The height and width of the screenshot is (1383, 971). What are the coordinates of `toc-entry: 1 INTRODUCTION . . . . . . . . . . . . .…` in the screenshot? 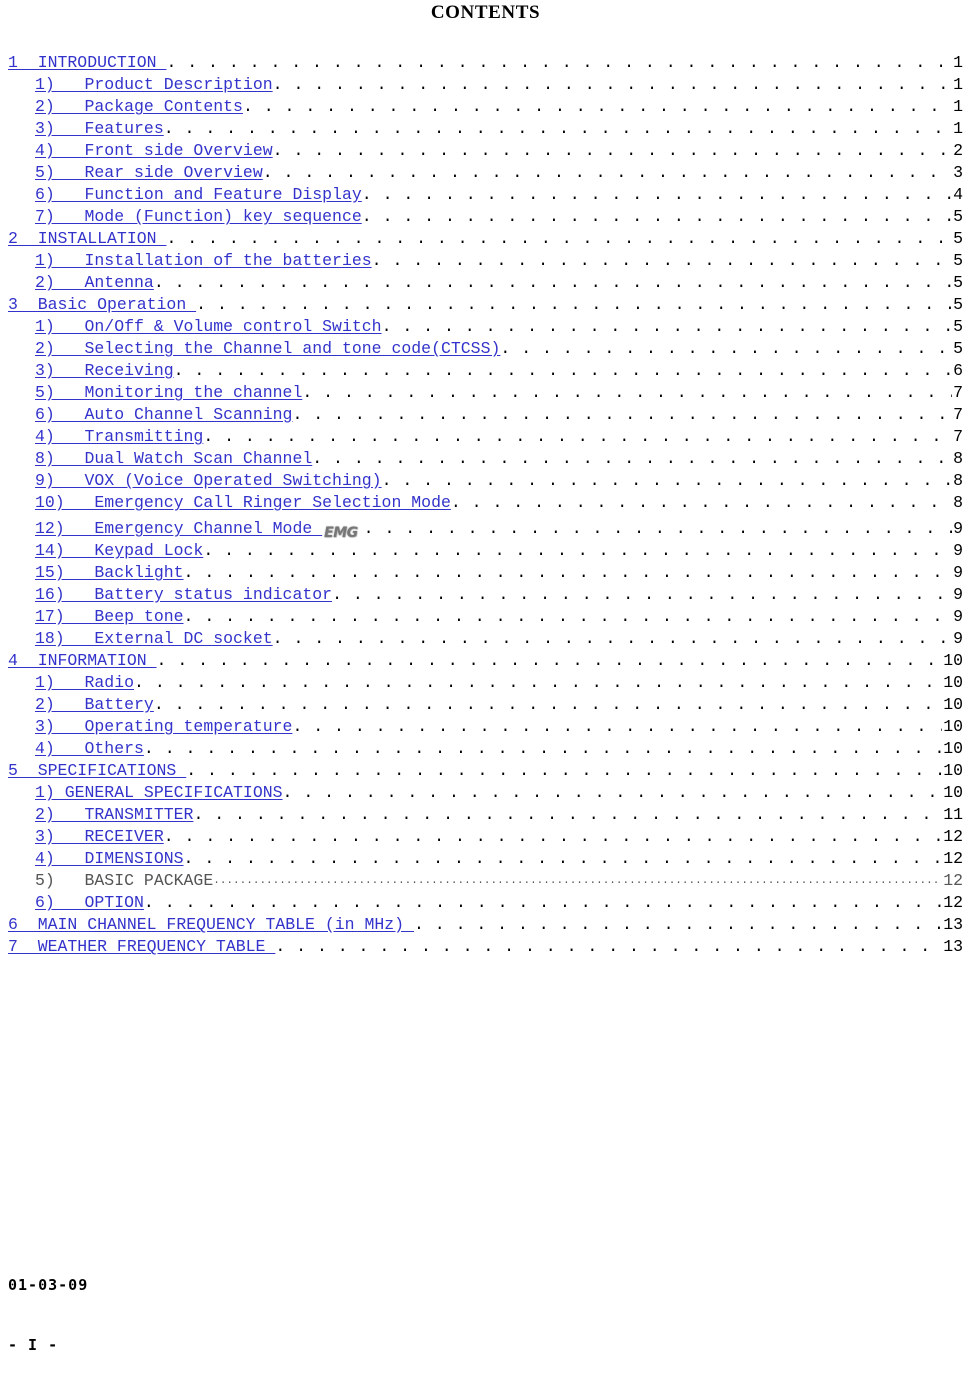 It's located at (485, 63).